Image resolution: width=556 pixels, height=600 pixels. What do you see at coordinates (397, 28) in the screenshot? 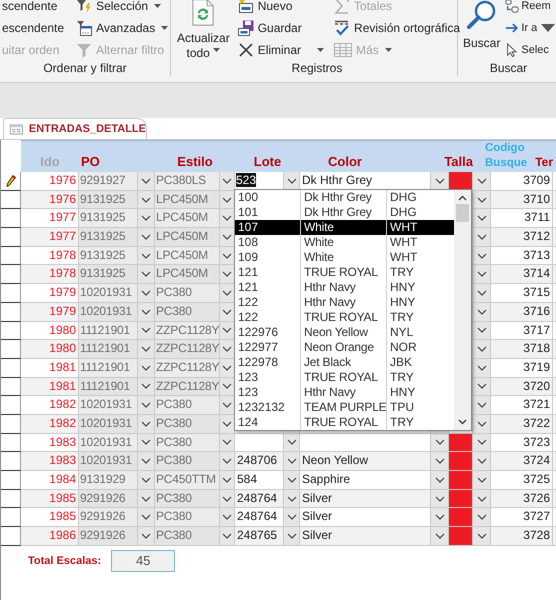
I see `ribbon-button: Revisión ortográfica` at bounding box center [397, 28].